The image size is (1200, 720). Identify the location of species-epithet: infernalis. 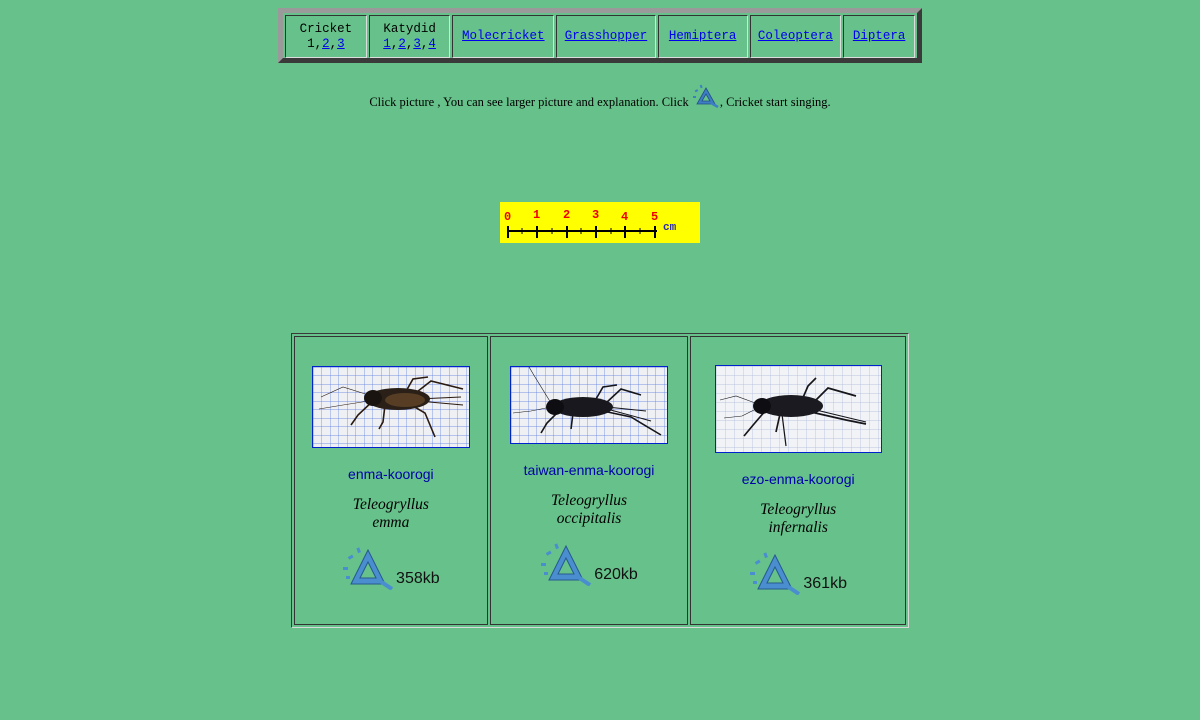
(798, 527).